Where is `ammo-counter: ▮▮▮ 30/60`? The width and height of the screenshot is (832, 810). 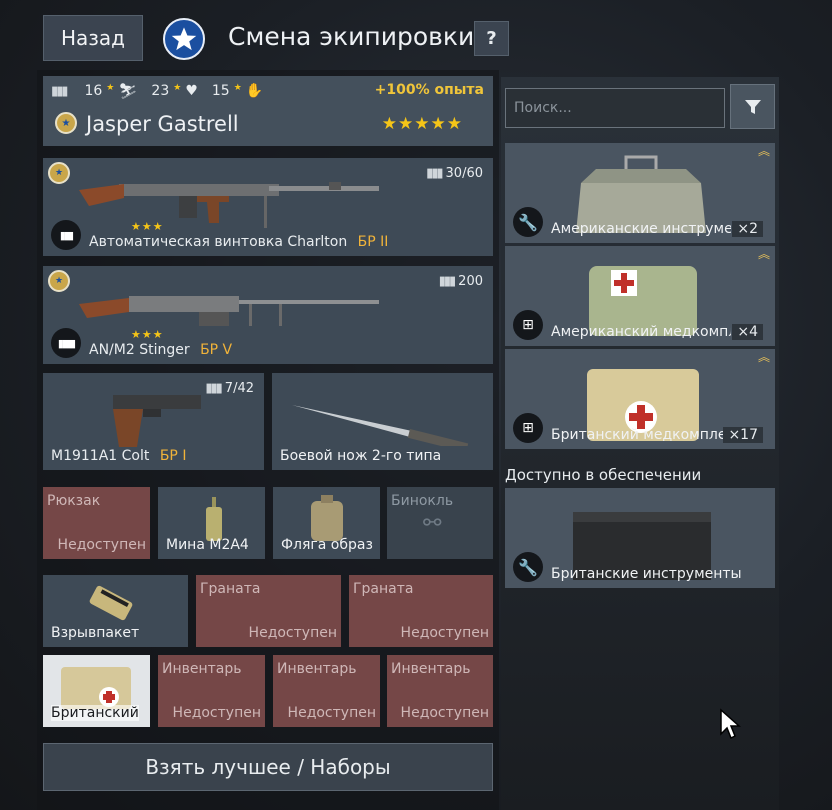 ammo-counter: ▮▮▮ 30/60 is located at coordinates (454, 173).